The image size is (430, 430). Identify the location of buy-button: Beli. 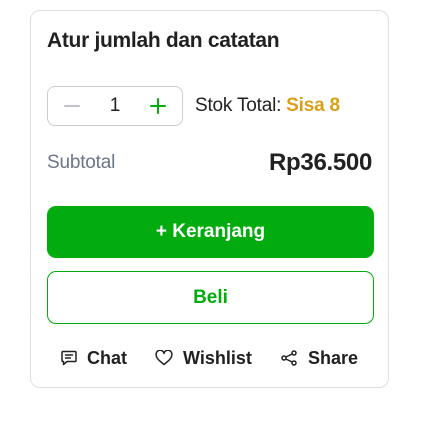
(210, 297).